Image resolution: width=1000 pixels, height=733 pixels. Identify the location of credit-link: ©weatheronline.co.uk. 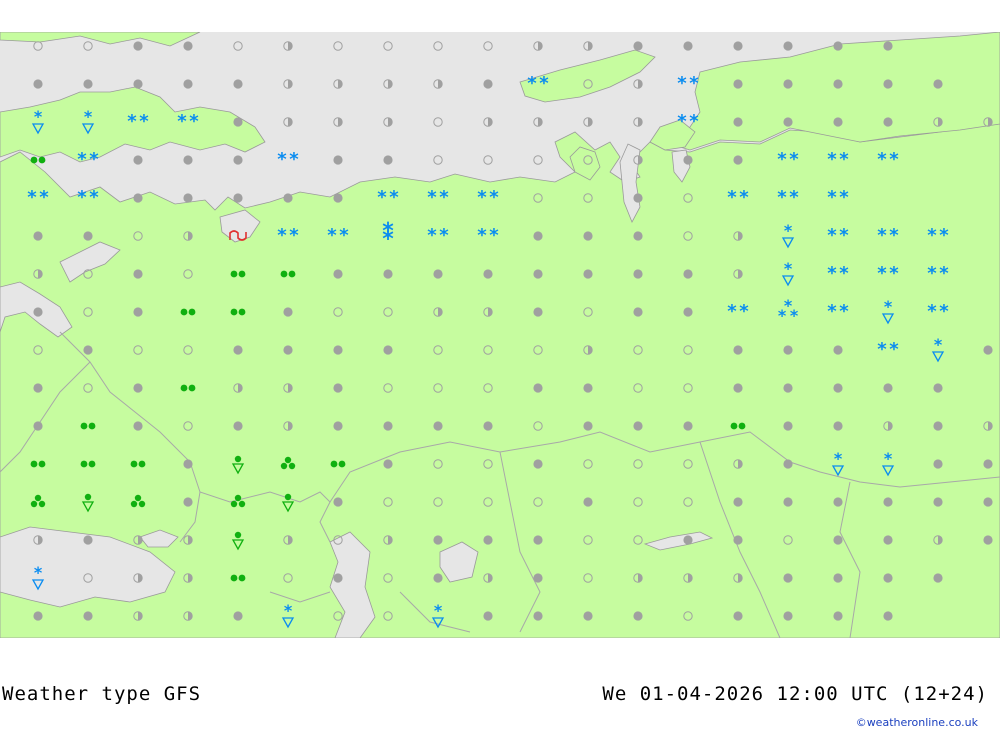
(917, 722).